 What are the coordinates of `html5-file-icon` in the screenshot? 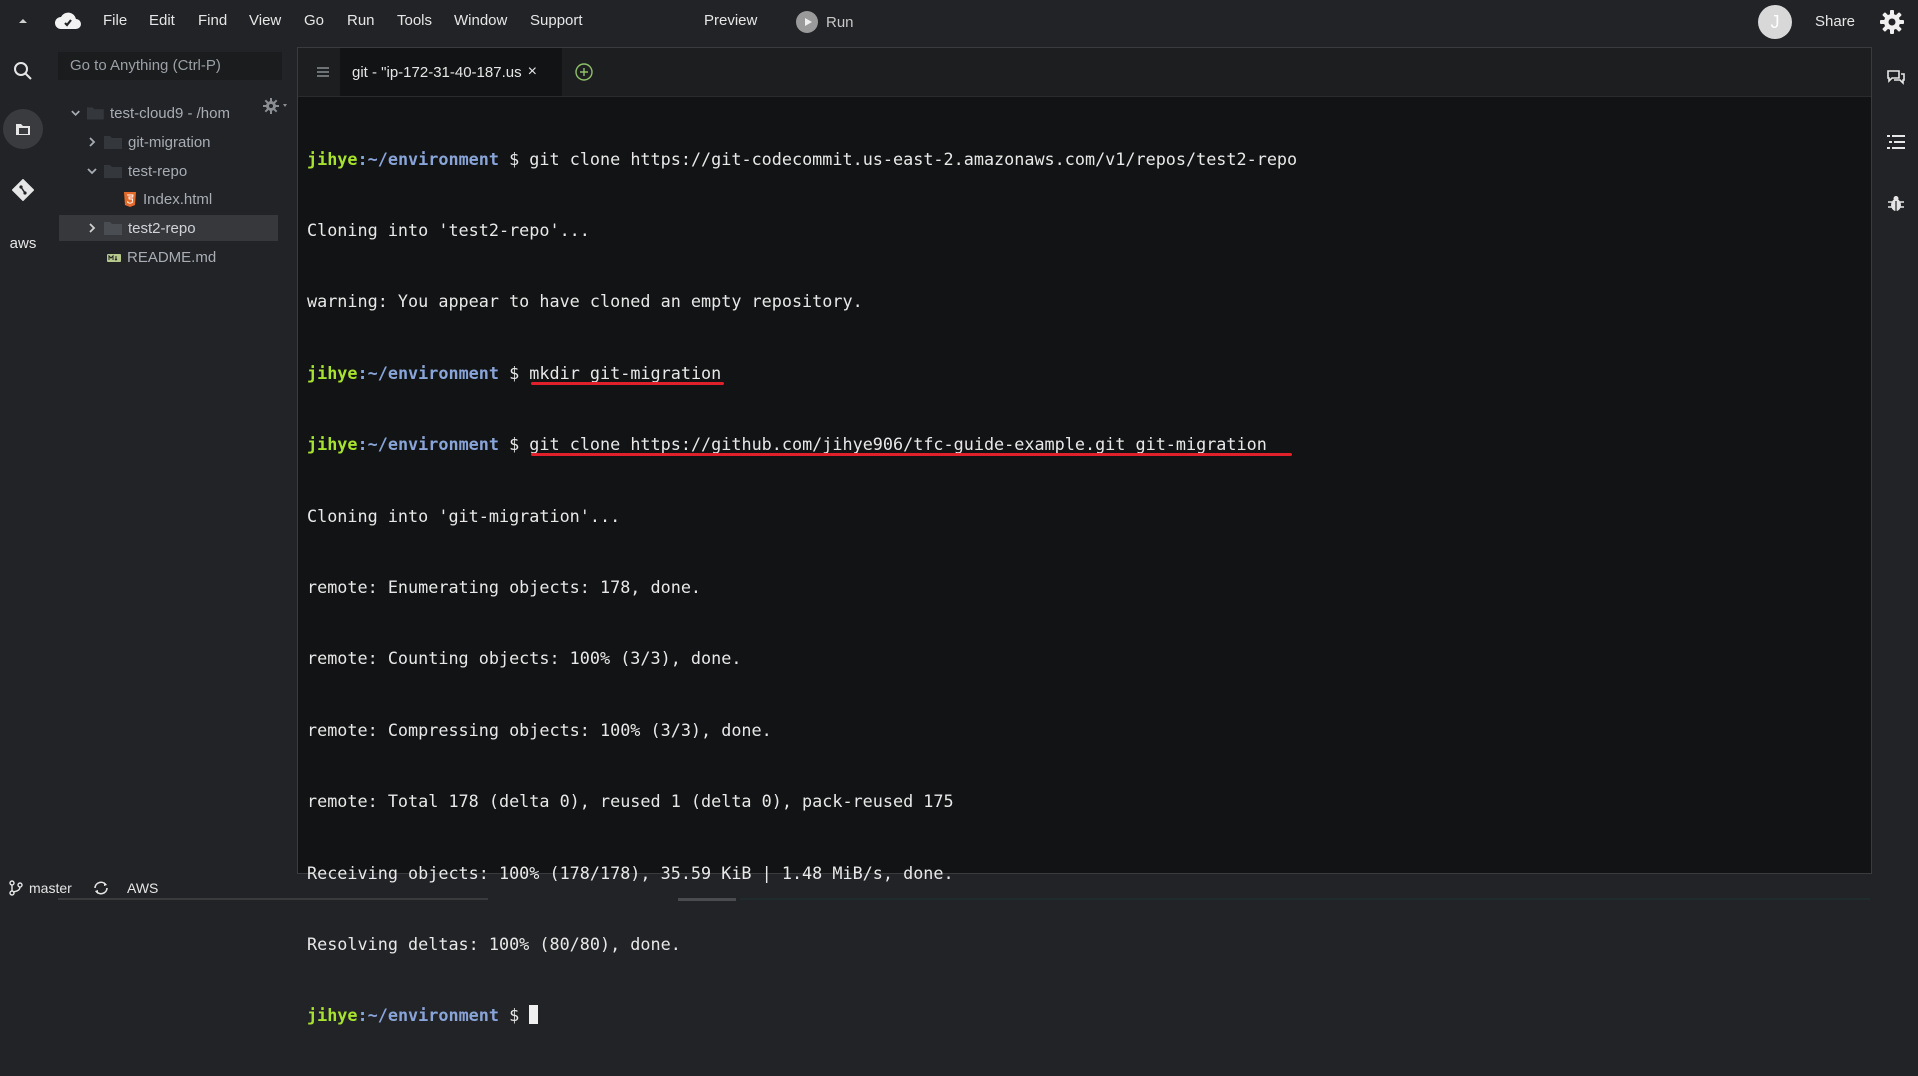 It's located at (130, 199).